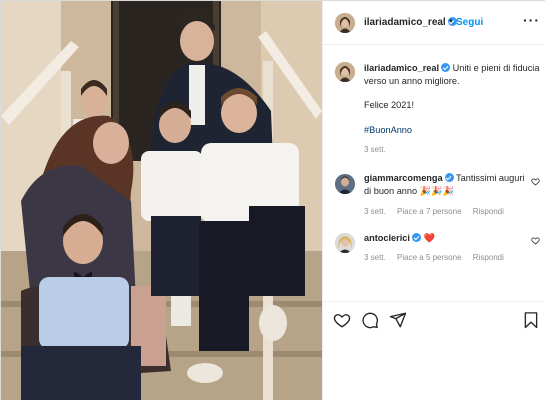 The image size is (545, 400). I want to click on post-header: ilariadamico_real • Segui ···, so click(434, 23).